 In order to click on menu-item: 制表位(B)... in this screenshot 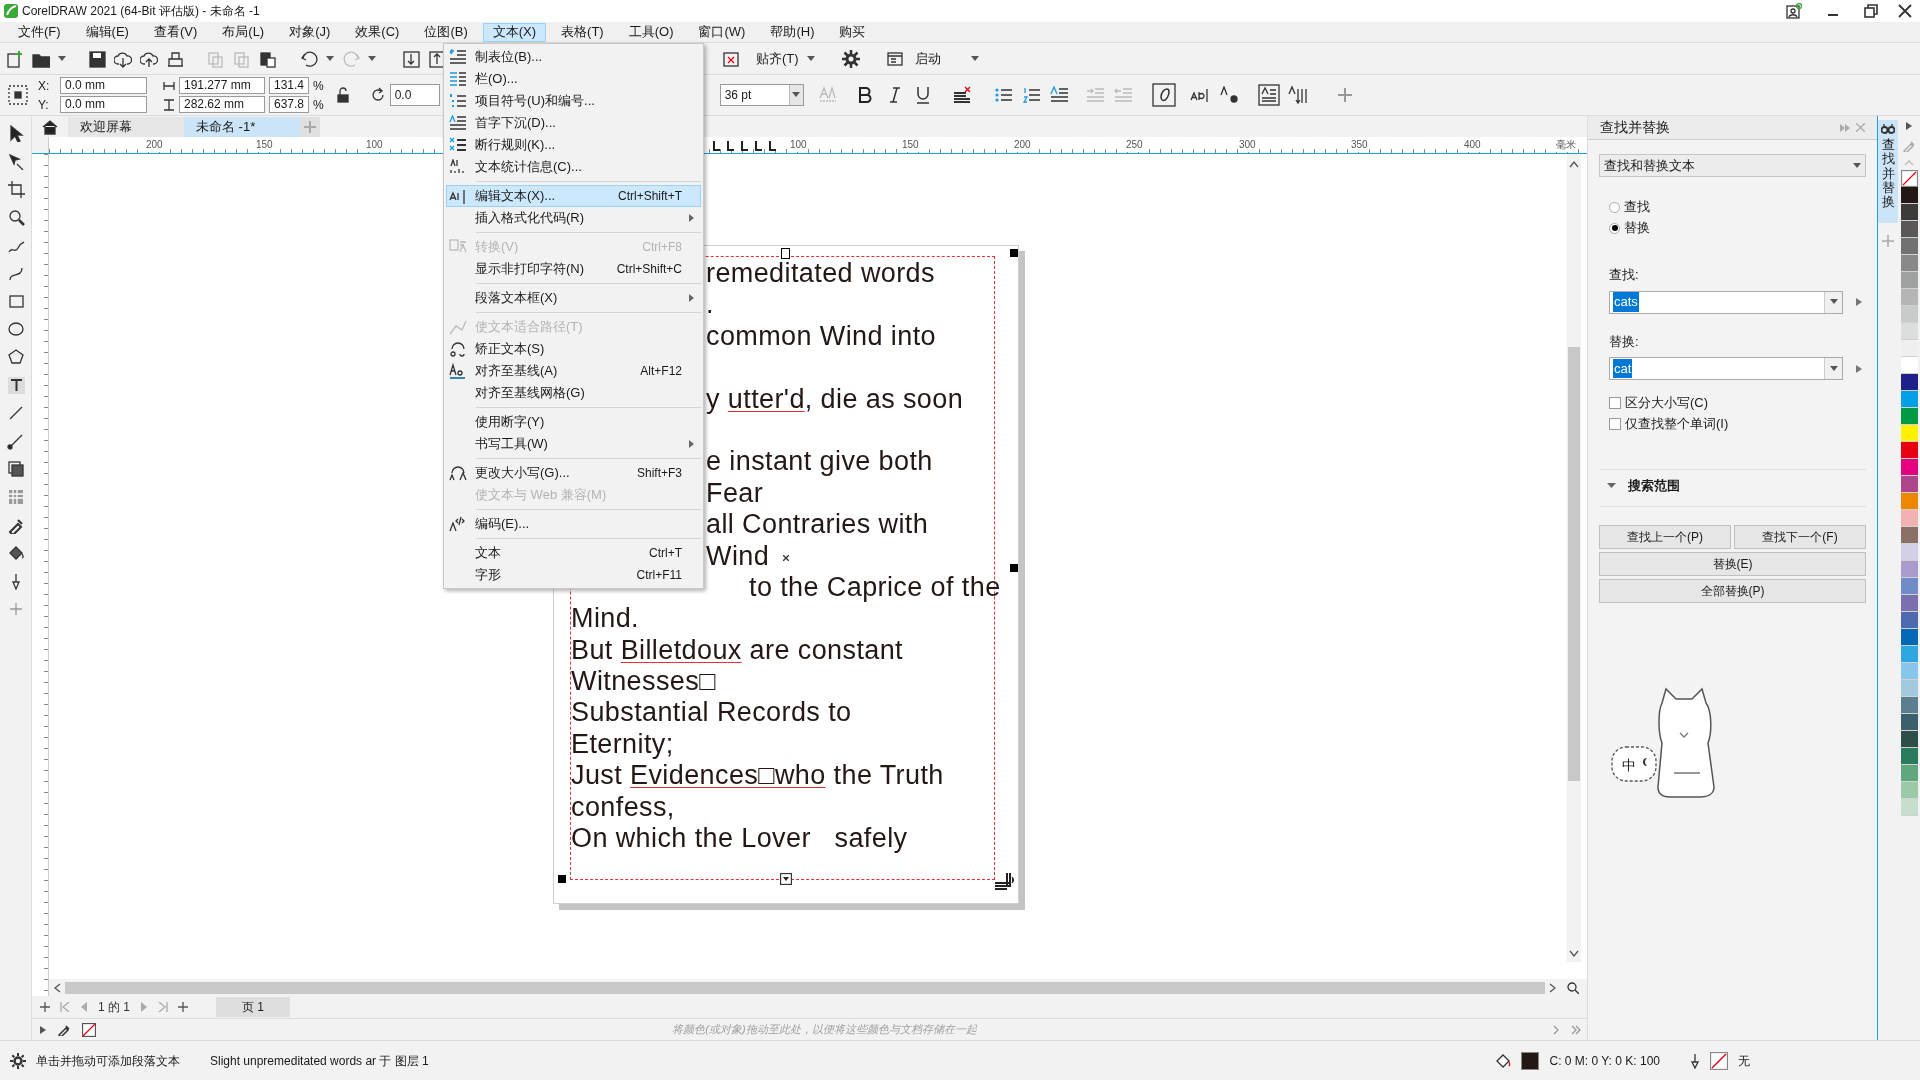, I will do `click(573, 57)`.